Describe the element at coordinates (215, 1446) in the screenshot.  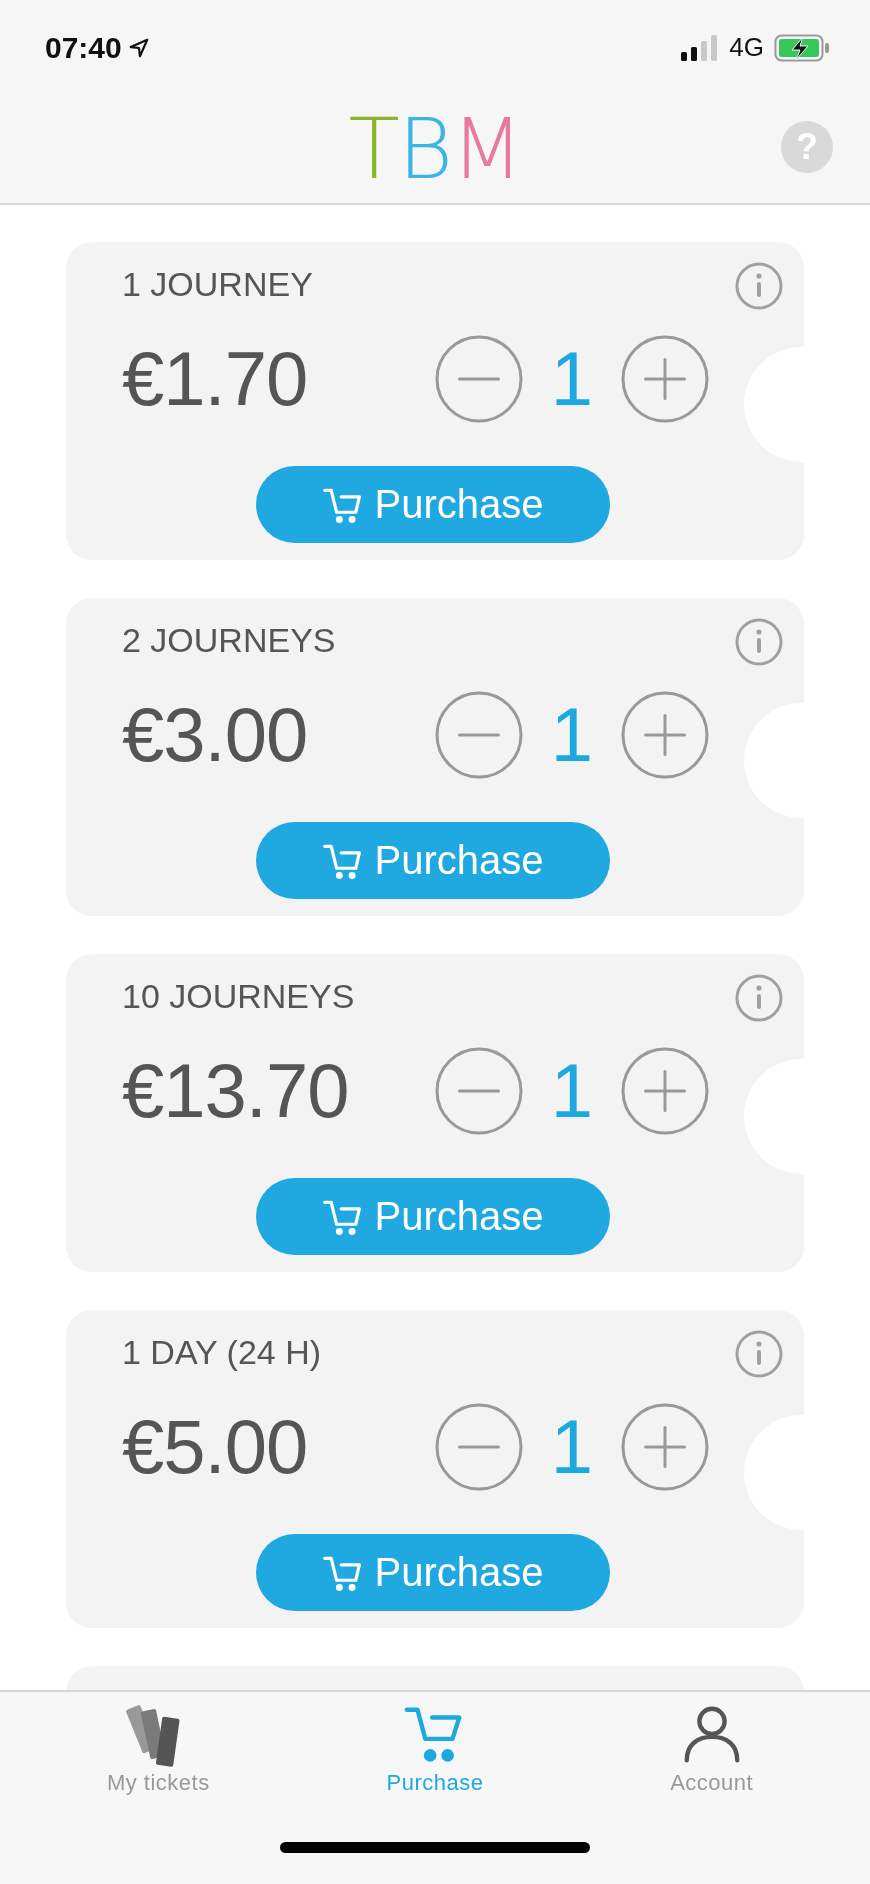
I see `ticket-price: €5.00` at that location.